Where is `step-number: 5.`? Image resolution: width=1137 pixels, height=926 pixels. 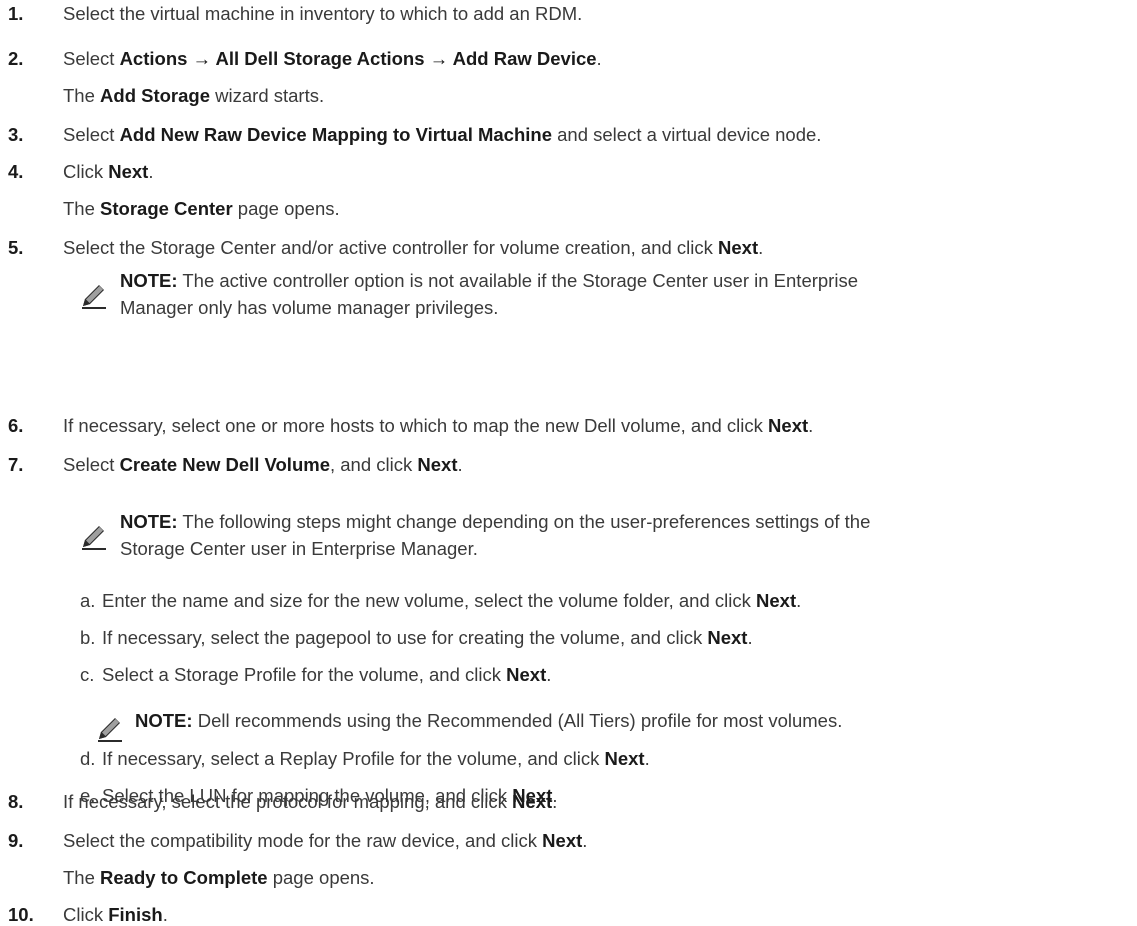 step-number: 5. is located at coordinates (16, 247).